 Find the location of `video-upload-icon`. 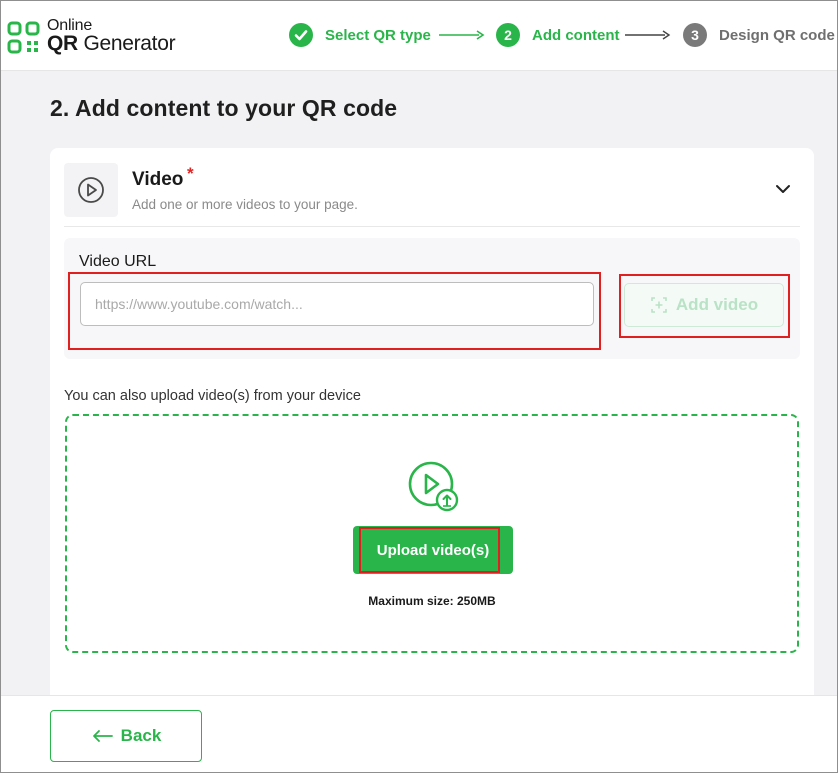

video-upload-icon is located at coordinates (433, 486).